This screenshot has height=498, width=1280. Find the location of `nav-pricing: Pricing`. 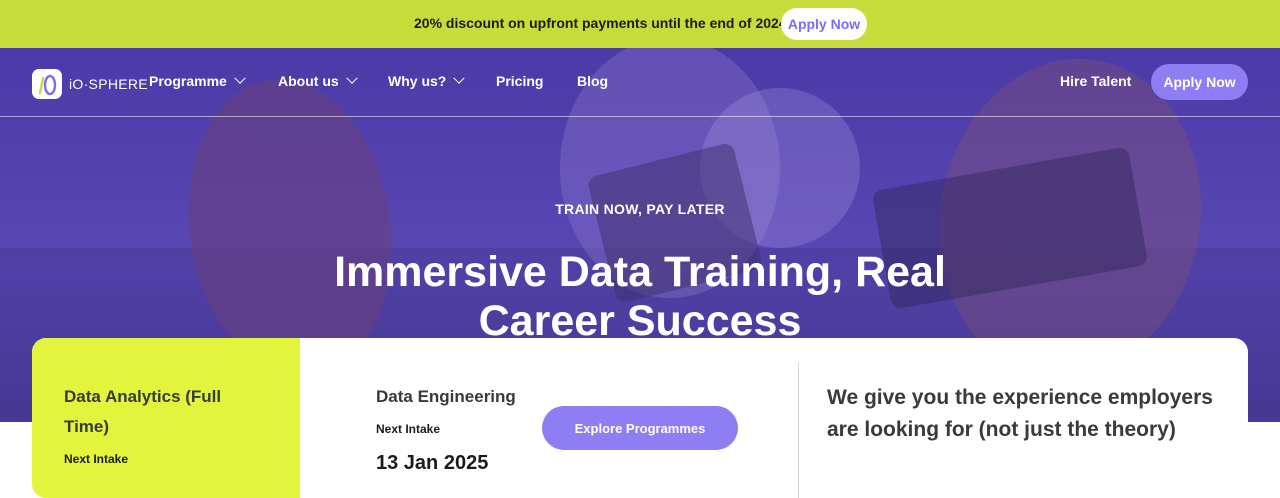

nav-pricing: Pricing is located at coordinates (519, 81).